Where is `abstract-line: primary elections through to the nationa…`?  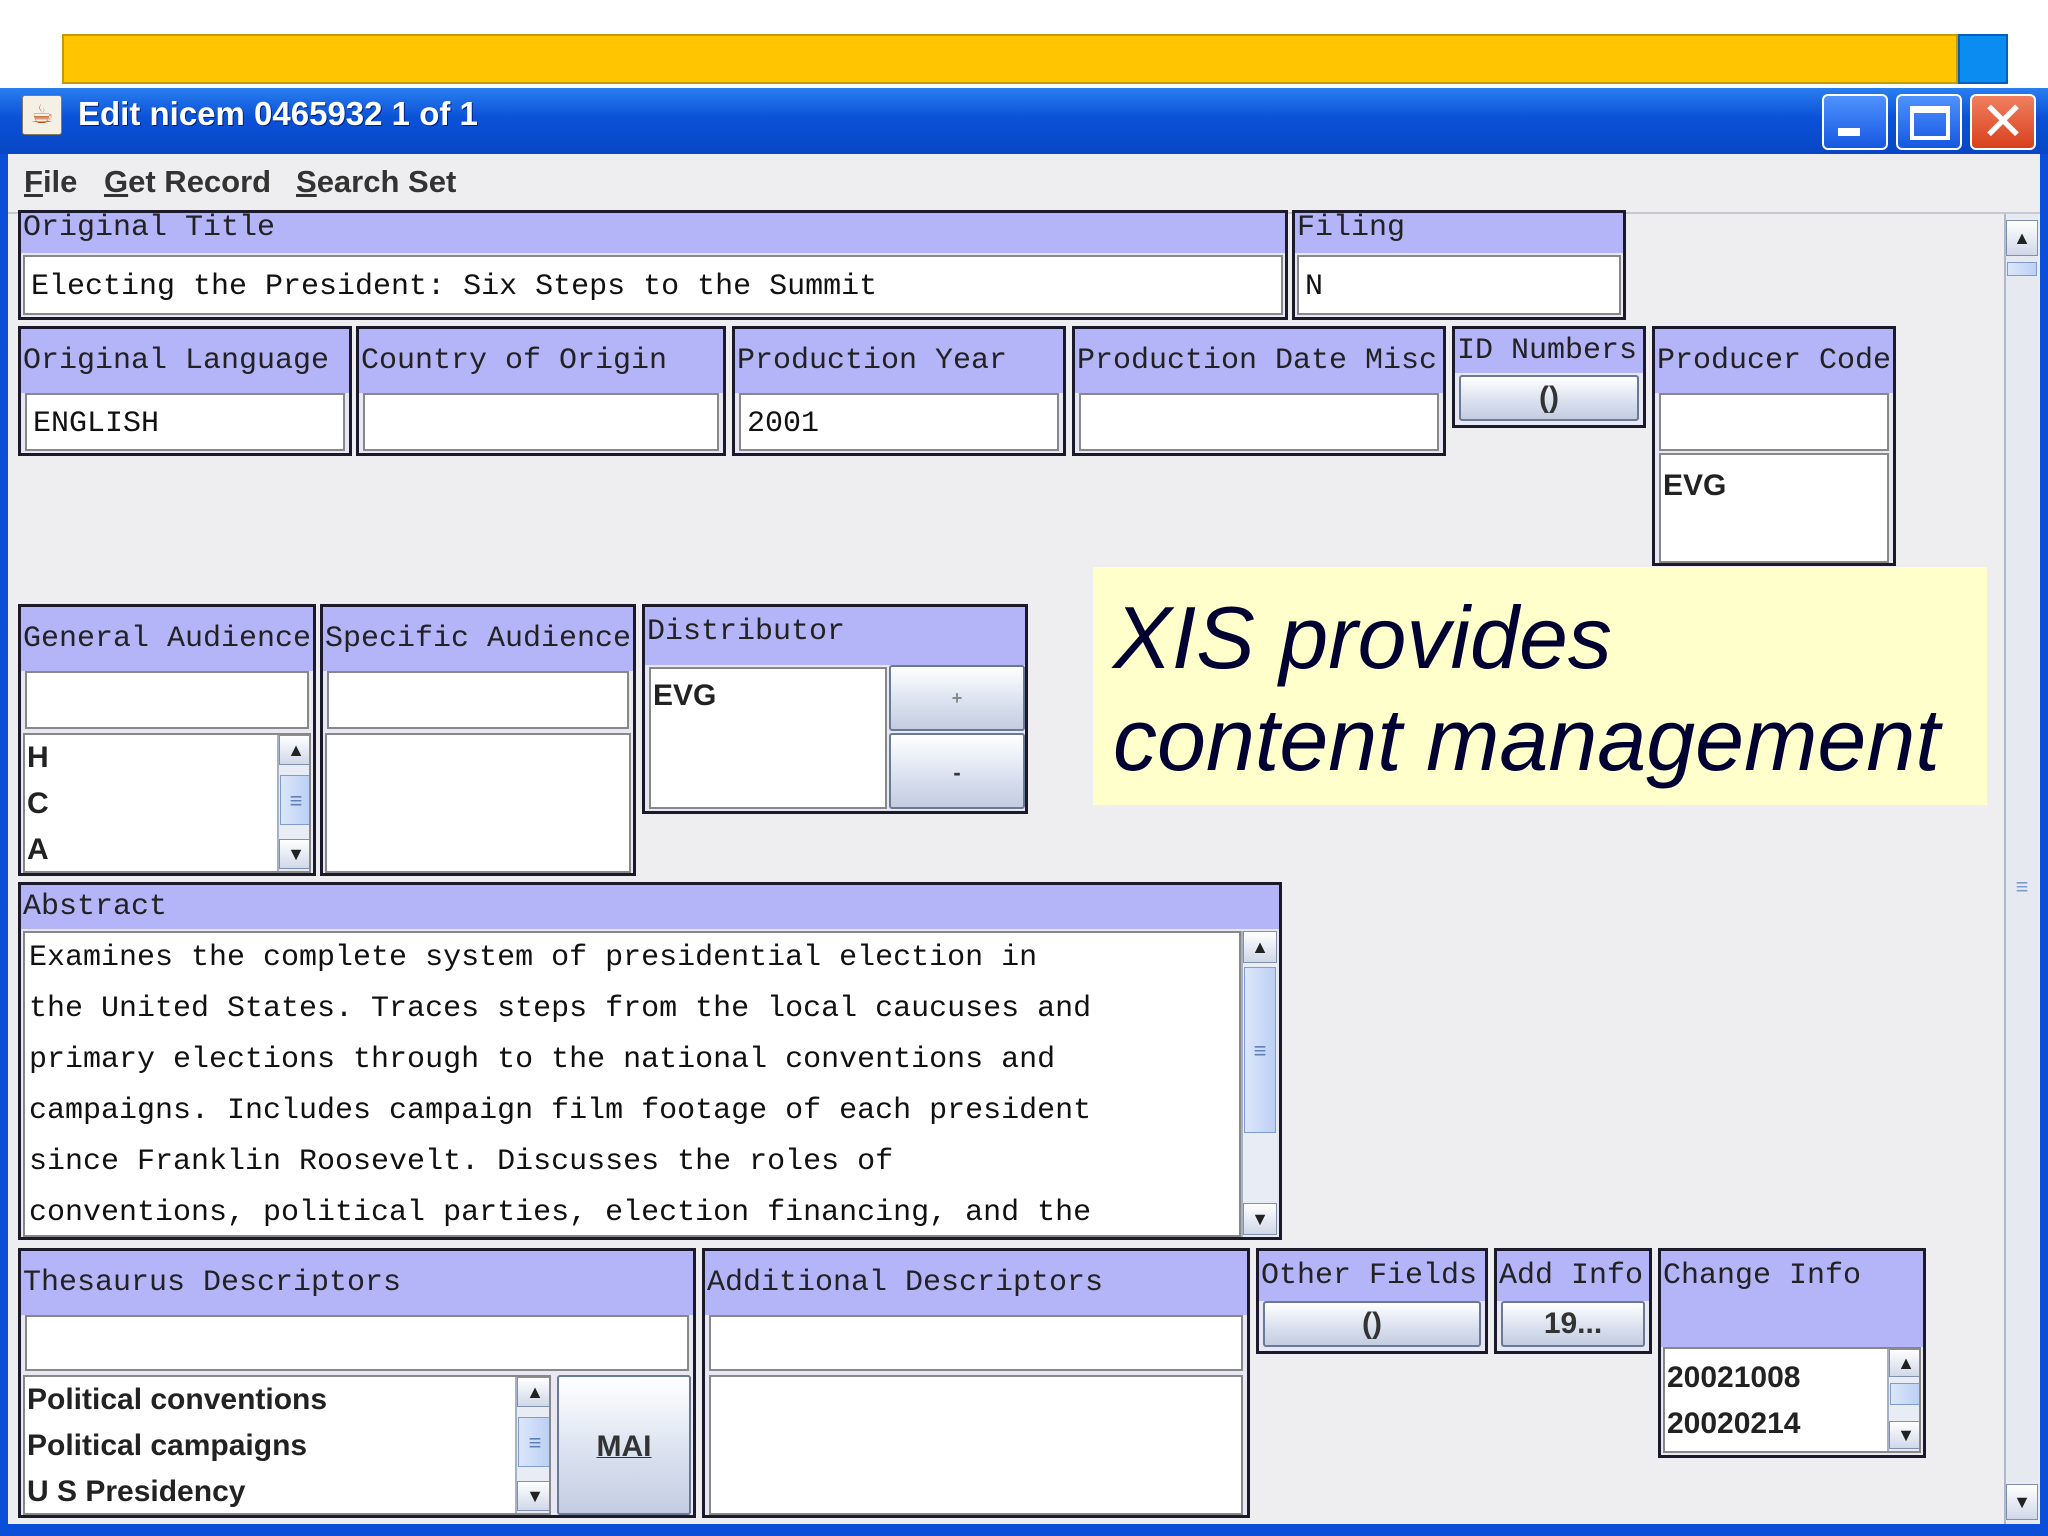
abstract-line: primary elections through to the nationa… is located at coordinates (542, 1060).